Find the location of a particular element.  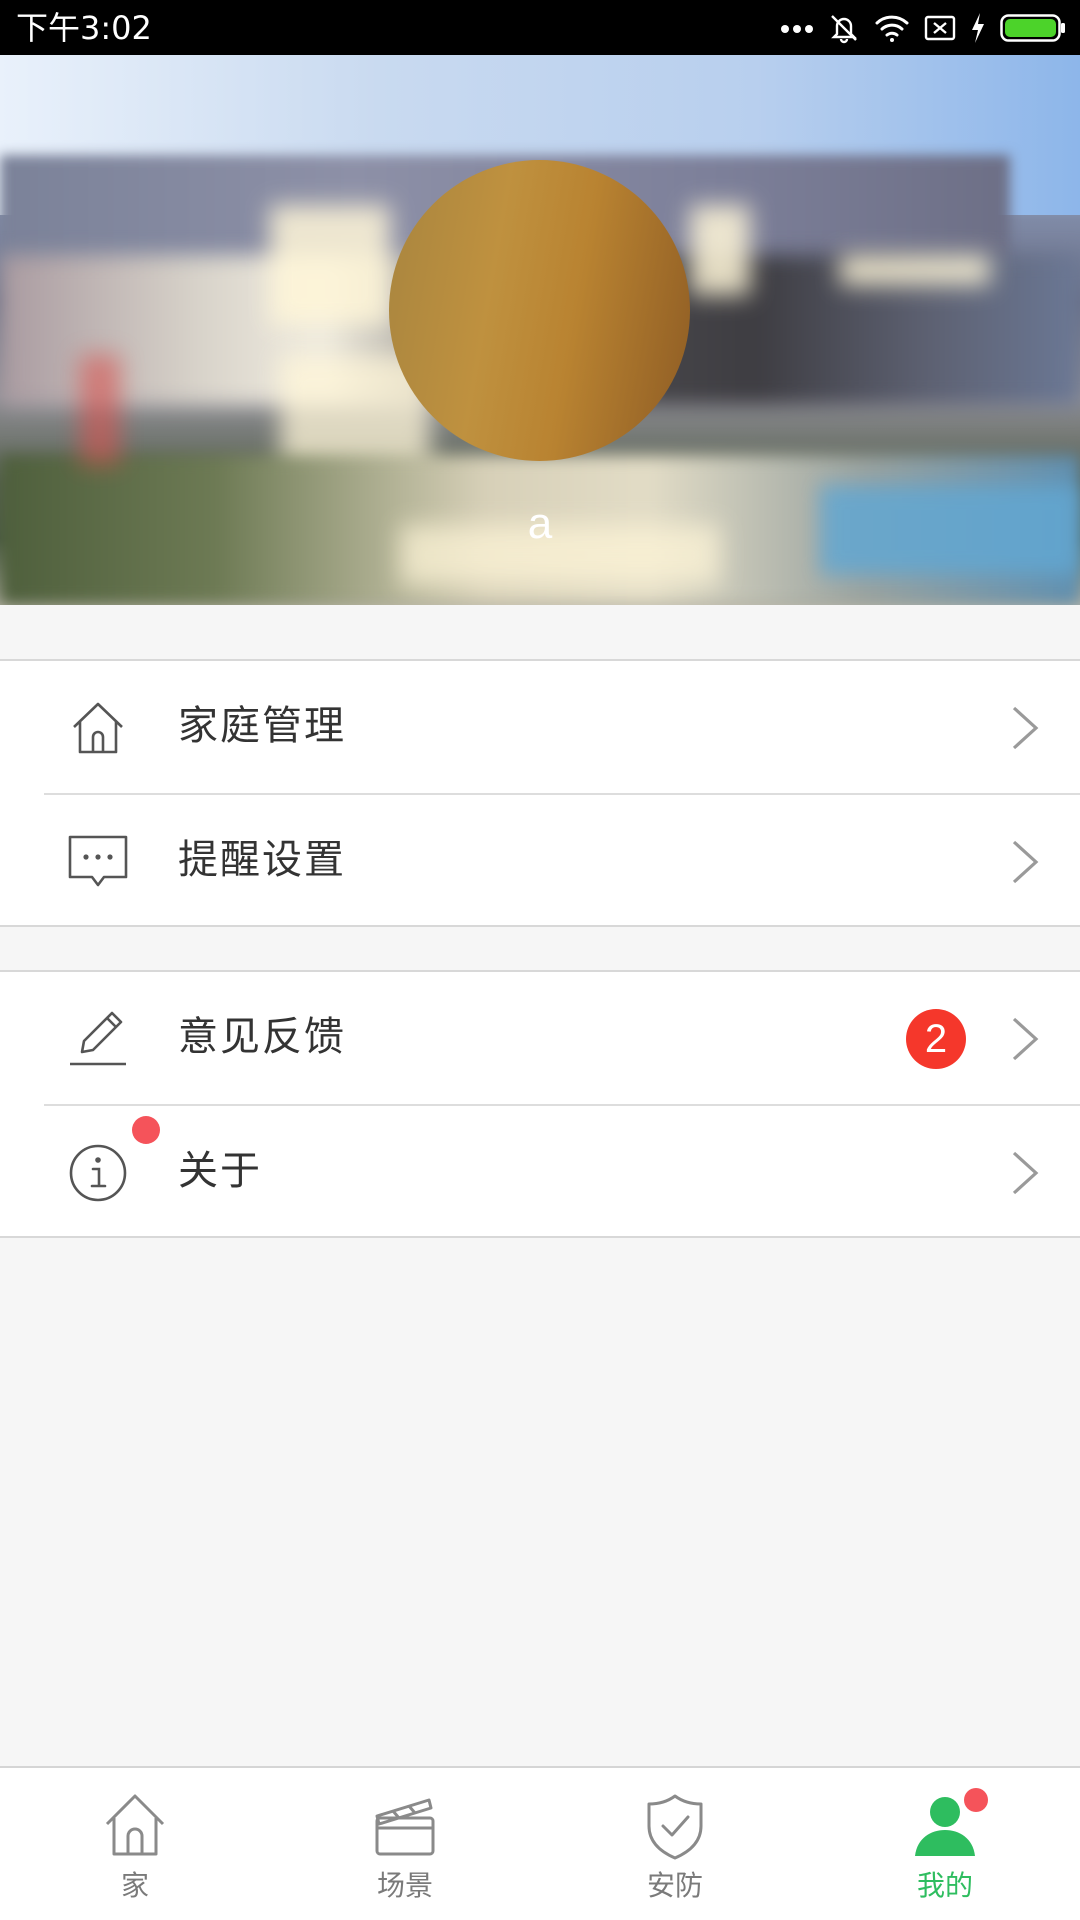

sim-error-icon is located at coordinates (940, 28).